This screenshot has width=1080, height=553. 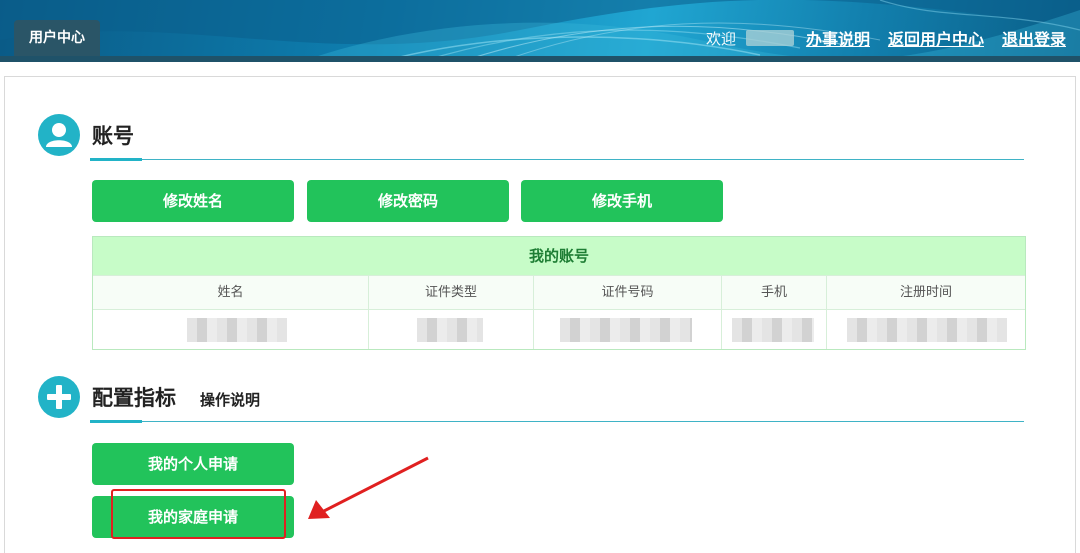 I want to click on welcome-text: 欢迎, so click(x=720, y=38).